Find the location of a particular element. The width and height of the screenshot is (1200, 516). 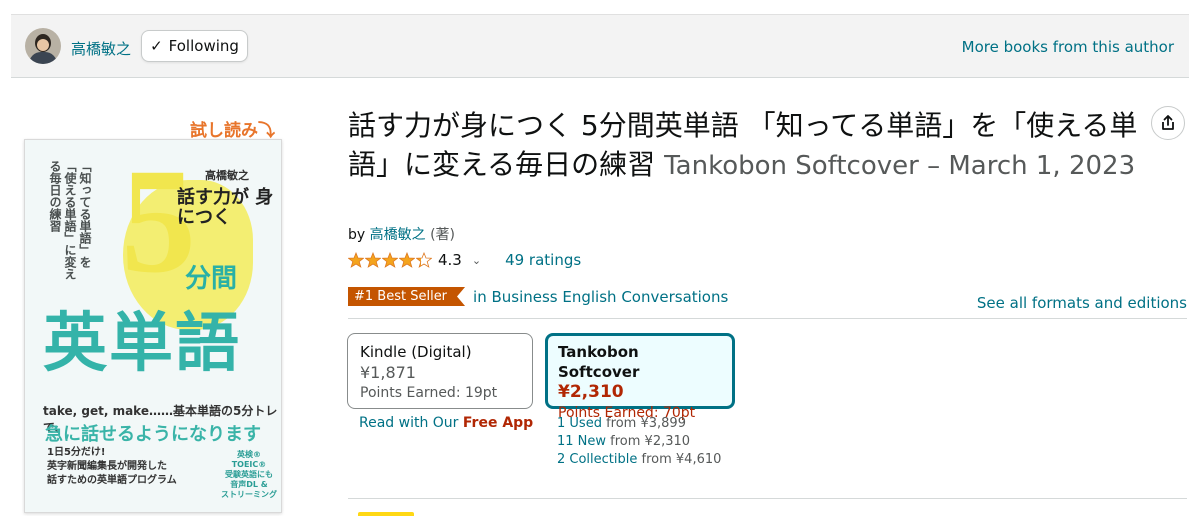

author-avatar is located at coordinates (43, 46).